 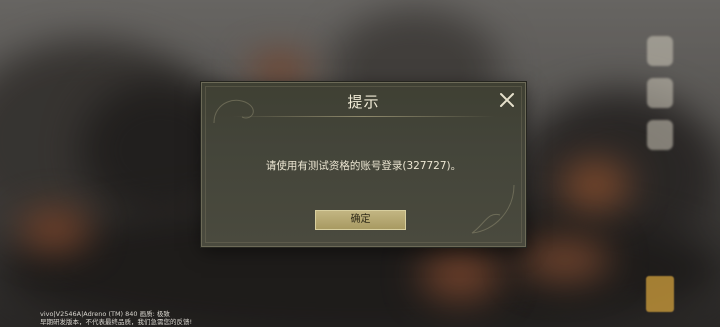 What do you see at coordinates (507, 100) in the screenshot?
I see `close-icon` at bounding box center [507, 100].